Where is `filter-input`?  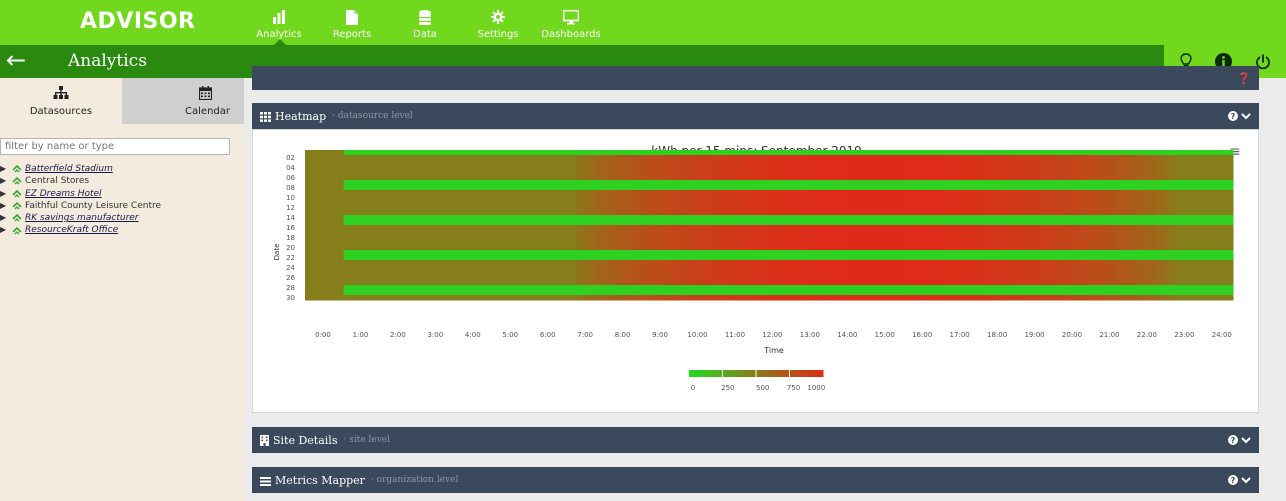
filter-input is located at coordinates (115, 146).